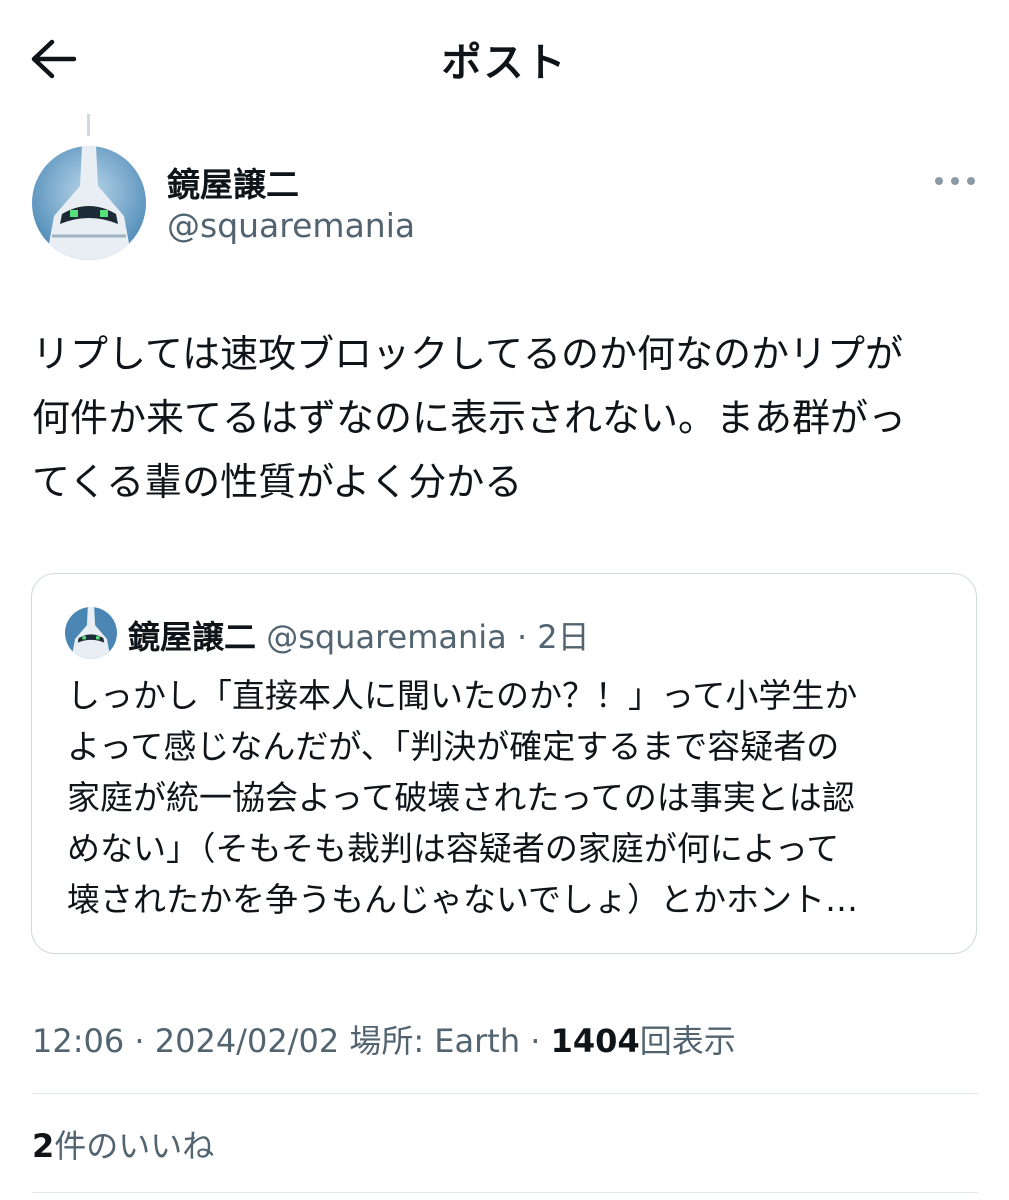 This screenshot has width=1009, height=1200. What do you see at coordinates (453, 848) in the screenshot?
I see `quoted-text-line: めない」（そもそも裁判は容疑者の家庭が何によって` at bounding box center [453, 848].